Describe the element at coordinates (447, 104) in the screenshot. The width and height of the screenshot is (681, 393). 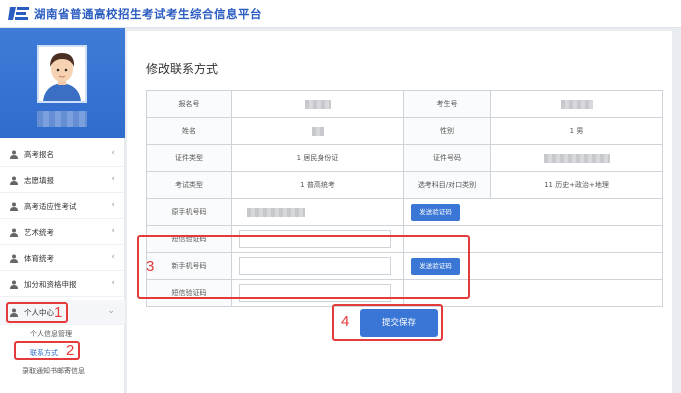
I see `candidate-no-label: 考生号` at that location.